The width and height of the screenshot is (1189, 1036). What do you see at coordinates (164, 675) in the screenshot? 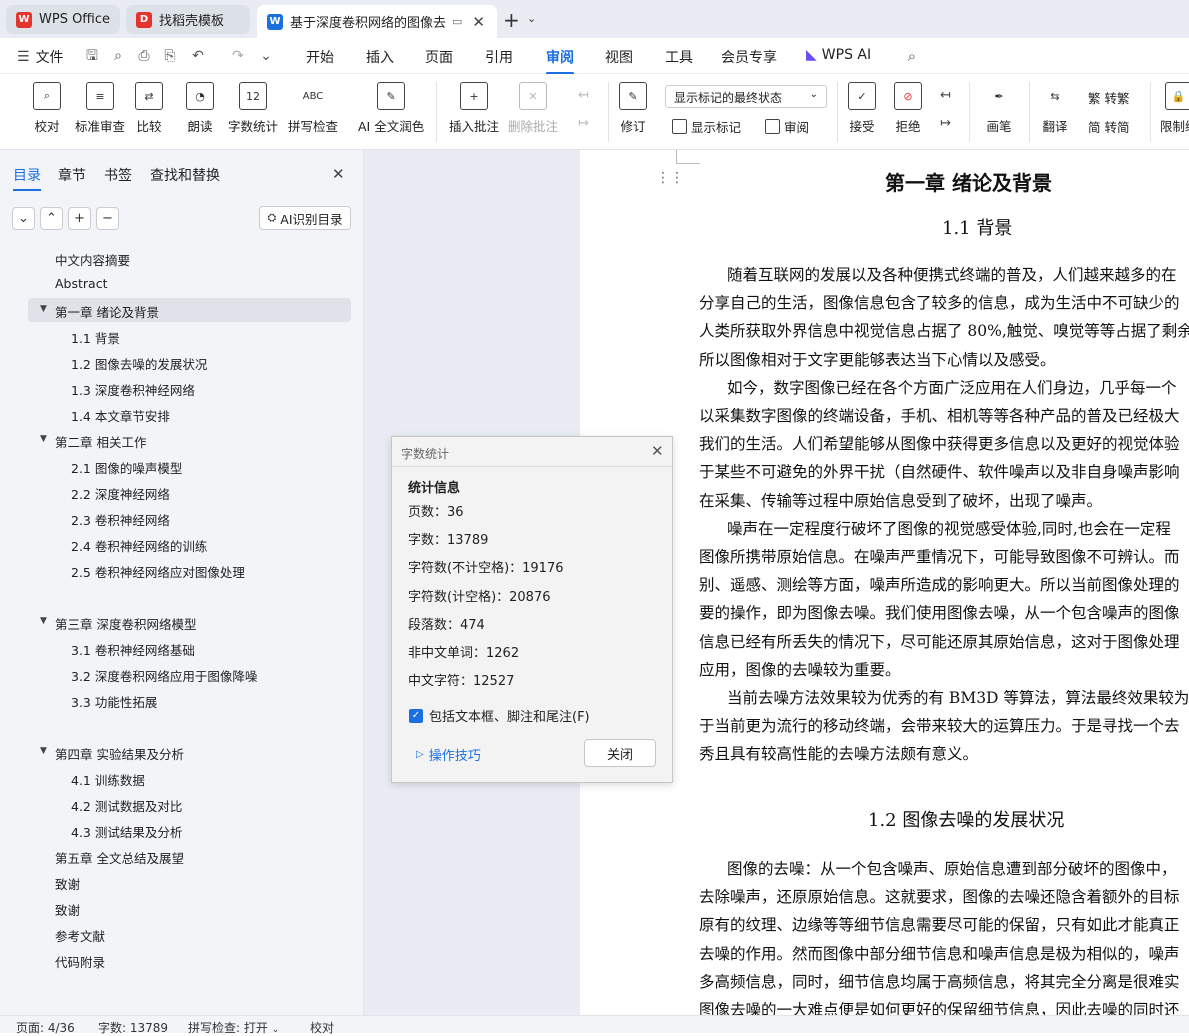
I see `toc-item: 3.2 深度卷积网络应用于图像降噪` at bounding box center [164, 675].